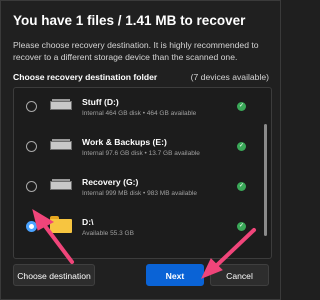 Image resolution: width=320 pixels, height=300 pixels. I want to click on list-scrollbar, so click(265, 180).